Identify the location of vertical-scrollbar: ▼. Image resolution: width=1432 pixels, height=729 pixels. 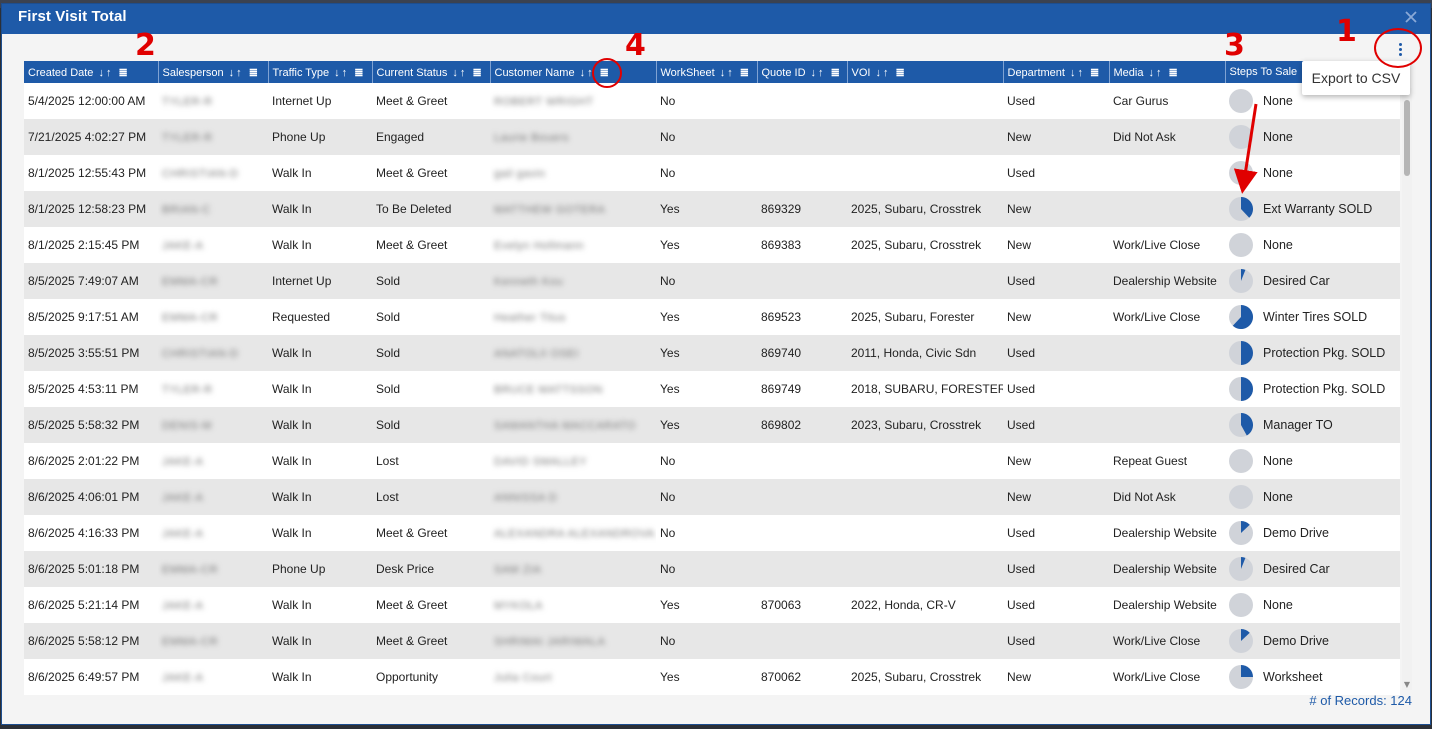
(1407, 389).